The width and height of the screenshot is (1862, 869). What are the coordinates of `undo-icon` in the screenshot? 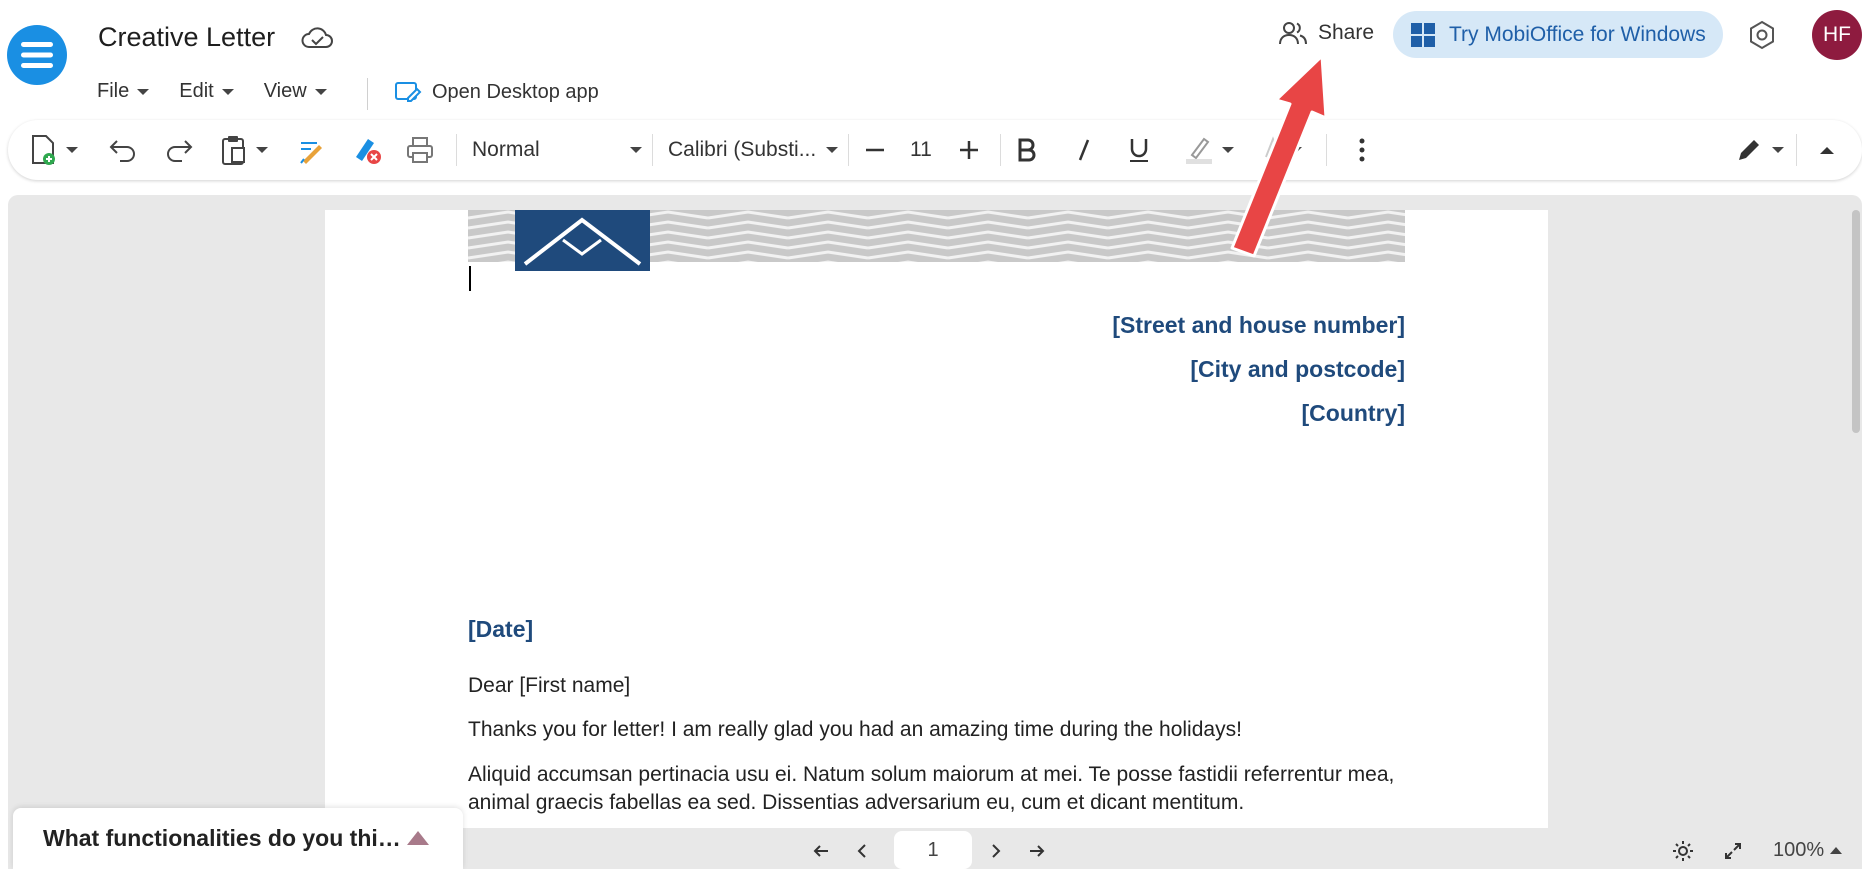 It's located at (122, 151).